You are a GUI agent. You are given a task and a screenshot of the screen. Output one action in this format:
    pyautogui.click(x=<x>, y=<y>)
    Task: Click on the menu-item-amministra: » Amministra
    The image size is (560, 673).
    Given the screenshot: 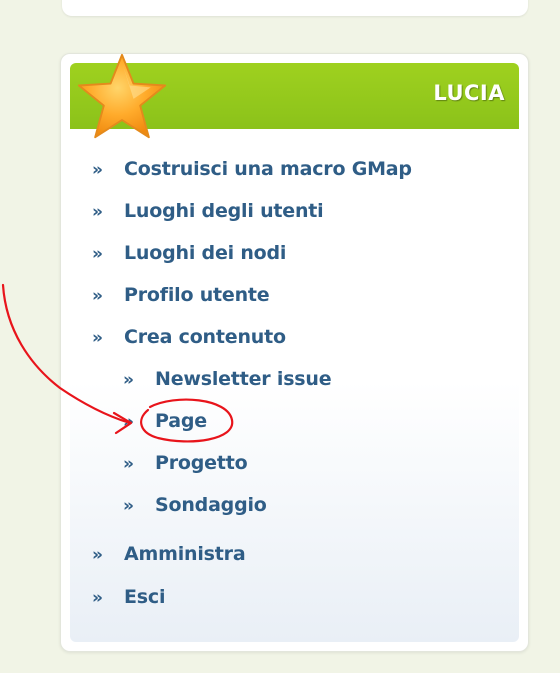 What is the action you would take?
    pyautogui.click(x=169, y=554)
    